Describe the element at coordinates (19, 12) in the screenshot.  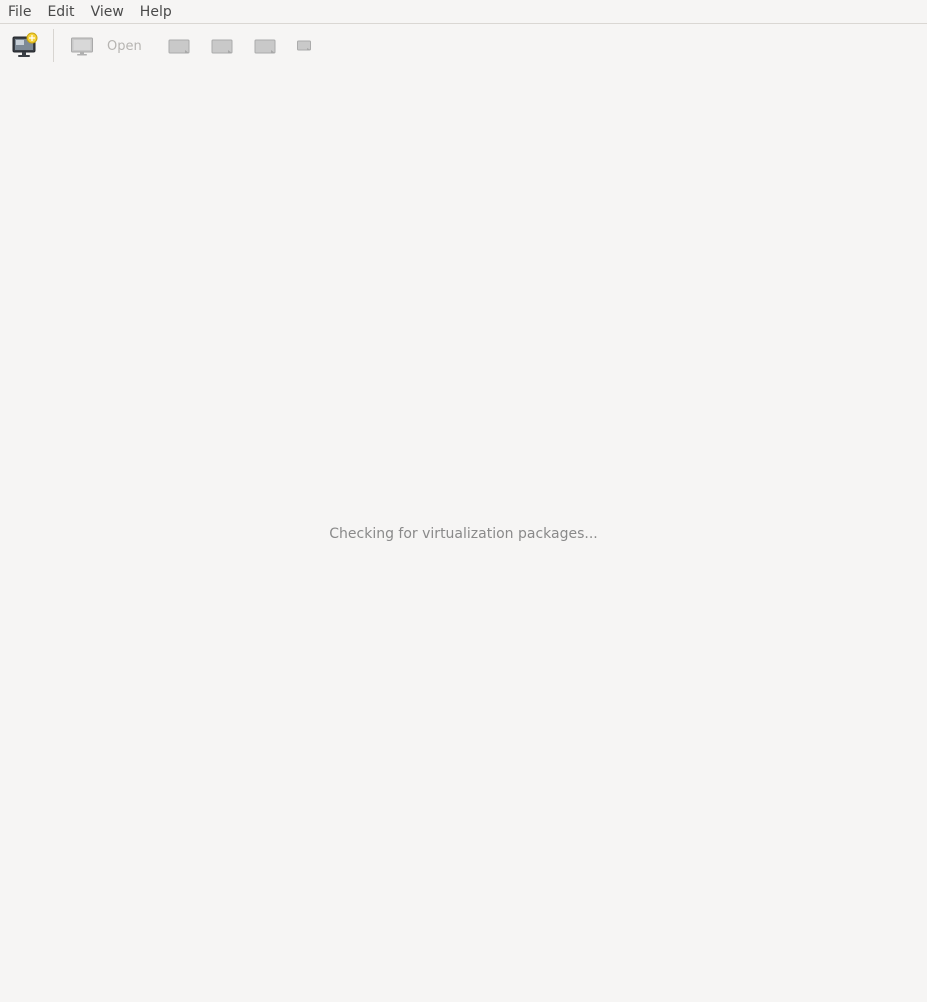
I see `menu-file: File` at that location.